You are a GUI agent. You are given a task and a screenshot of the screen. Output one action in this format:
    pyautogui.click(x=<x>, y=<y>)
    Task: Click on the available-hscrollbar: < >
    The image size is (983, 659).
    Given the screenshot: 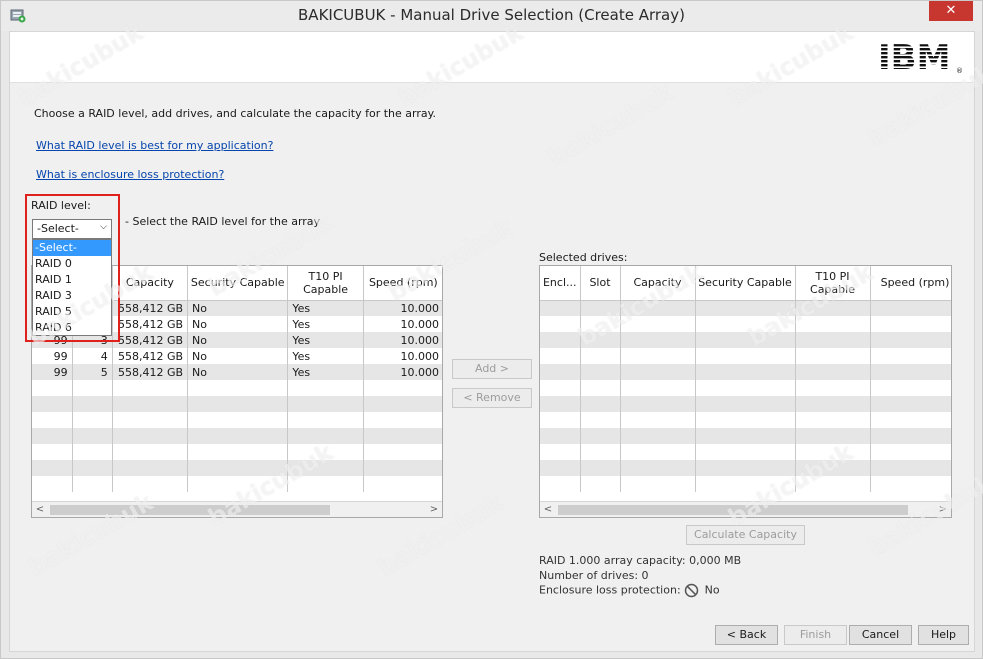 What is the action you would take?
    pyautogui.click(x=237, y=509)
    